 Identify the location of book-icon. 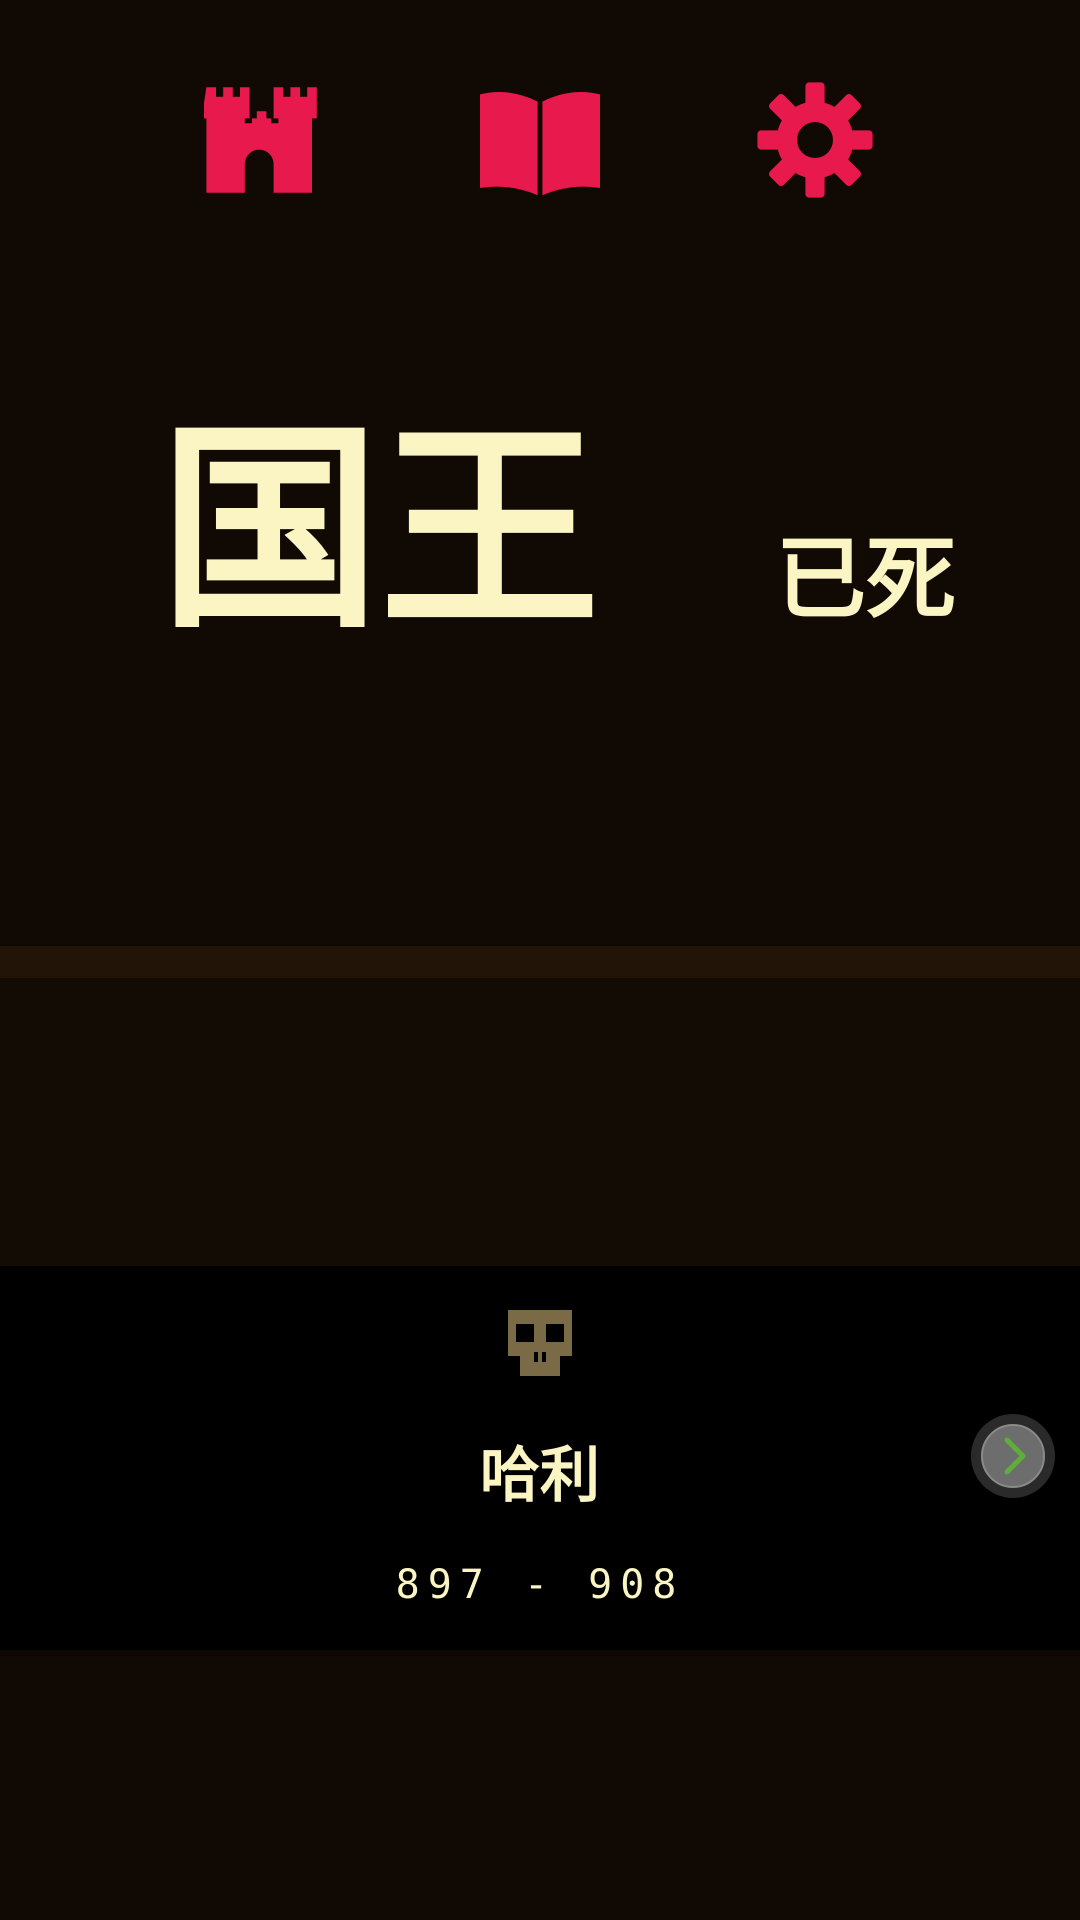
(540, 140).